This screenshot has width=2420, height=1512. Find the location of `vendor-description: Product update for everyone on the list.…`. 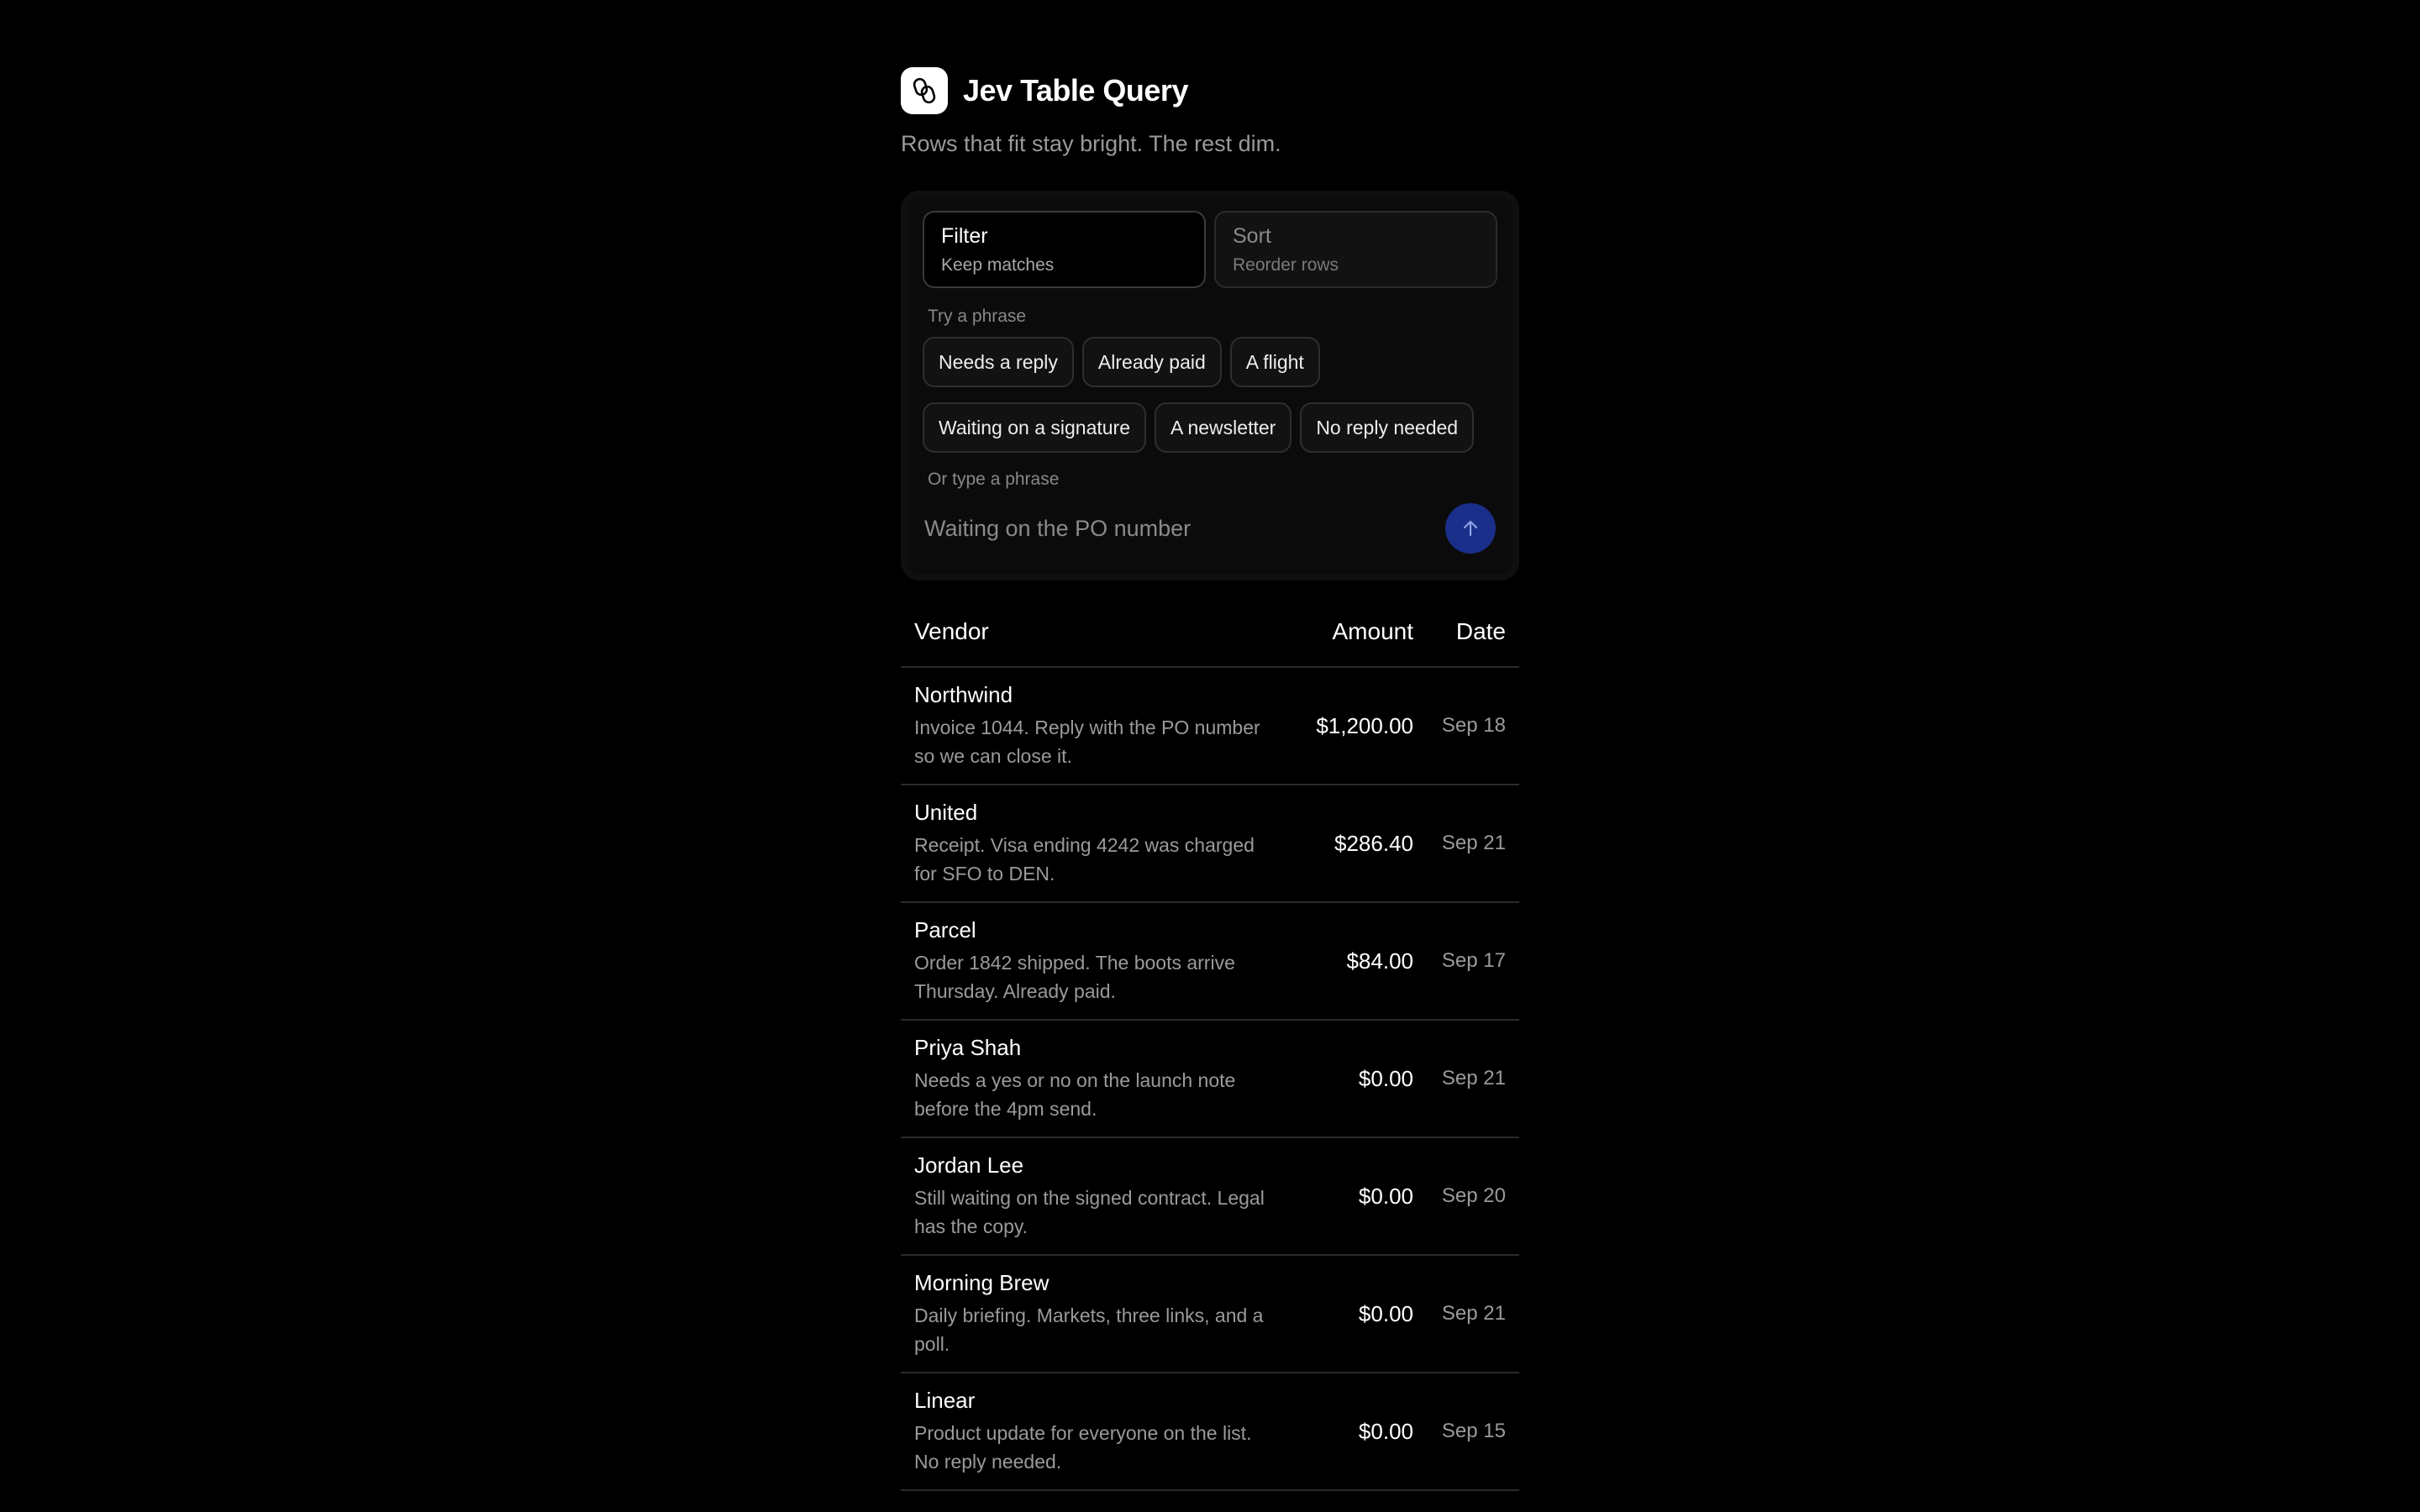

vendor-description: Product update for everyone on the list.… is located at coordinates (1083, 1447).